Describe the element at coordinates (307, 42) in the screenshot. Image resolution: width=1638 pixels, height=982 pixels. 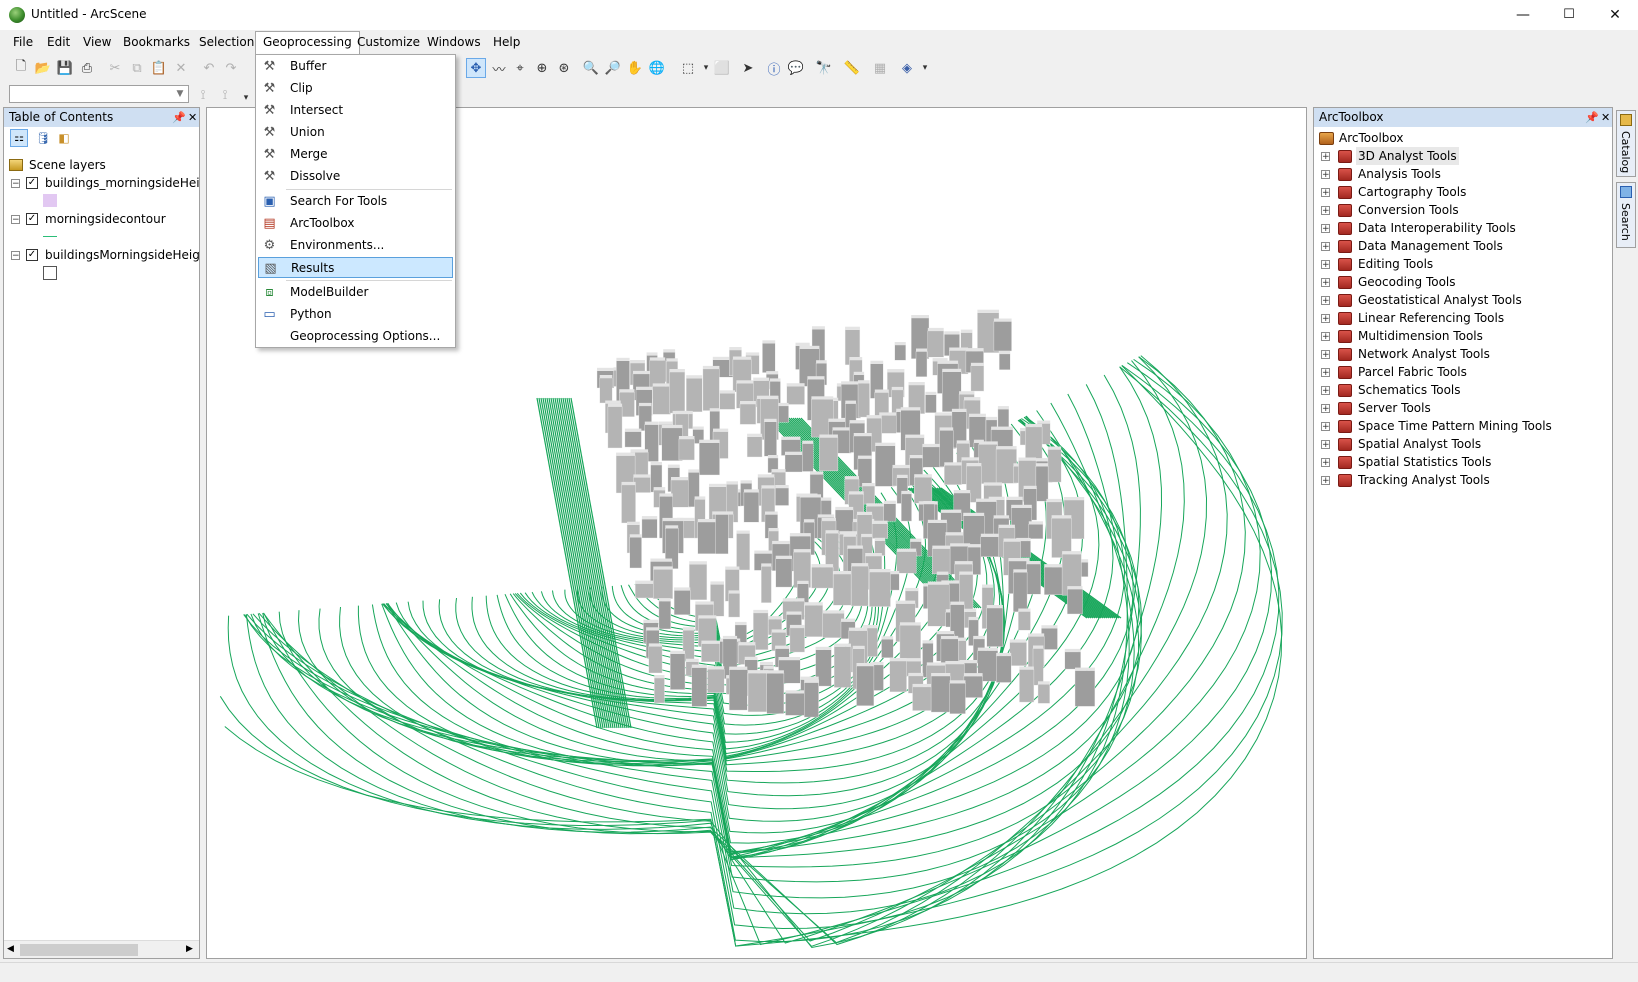
I see `menu-geoprocessing: Geoprocessing` at that location.